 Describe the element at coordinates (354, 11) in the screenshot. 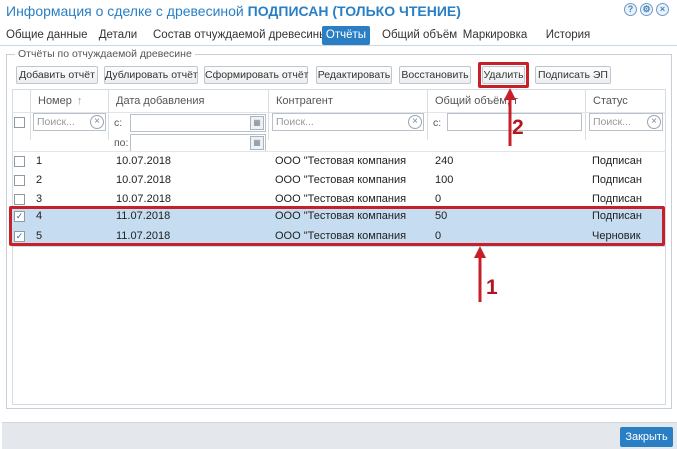

I see `title-status: ПОДПИСАН (ТОЛЬКО ЧТЕНИЕ)` at that location.